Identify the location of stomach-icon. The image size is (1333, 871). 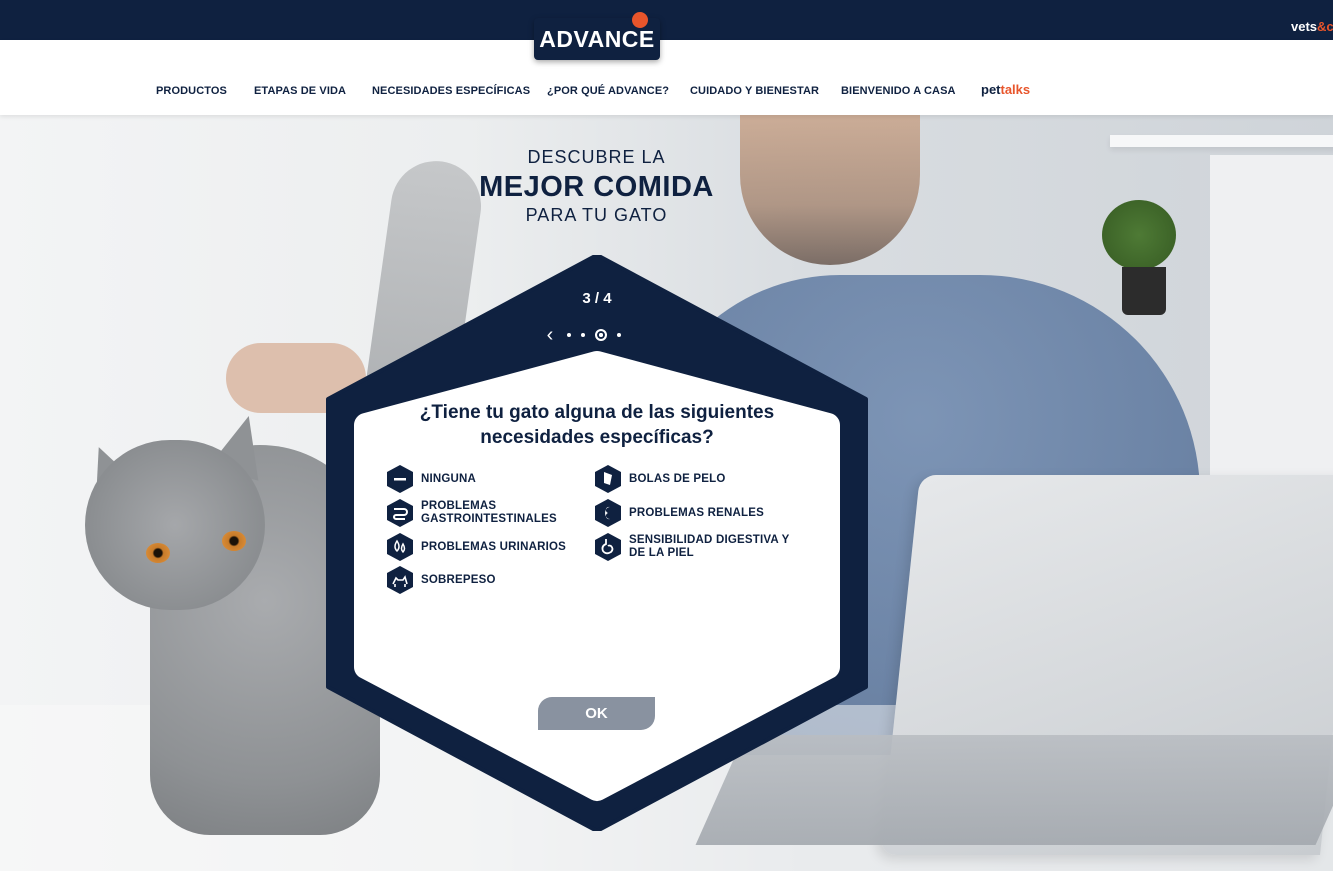
(400, 513).